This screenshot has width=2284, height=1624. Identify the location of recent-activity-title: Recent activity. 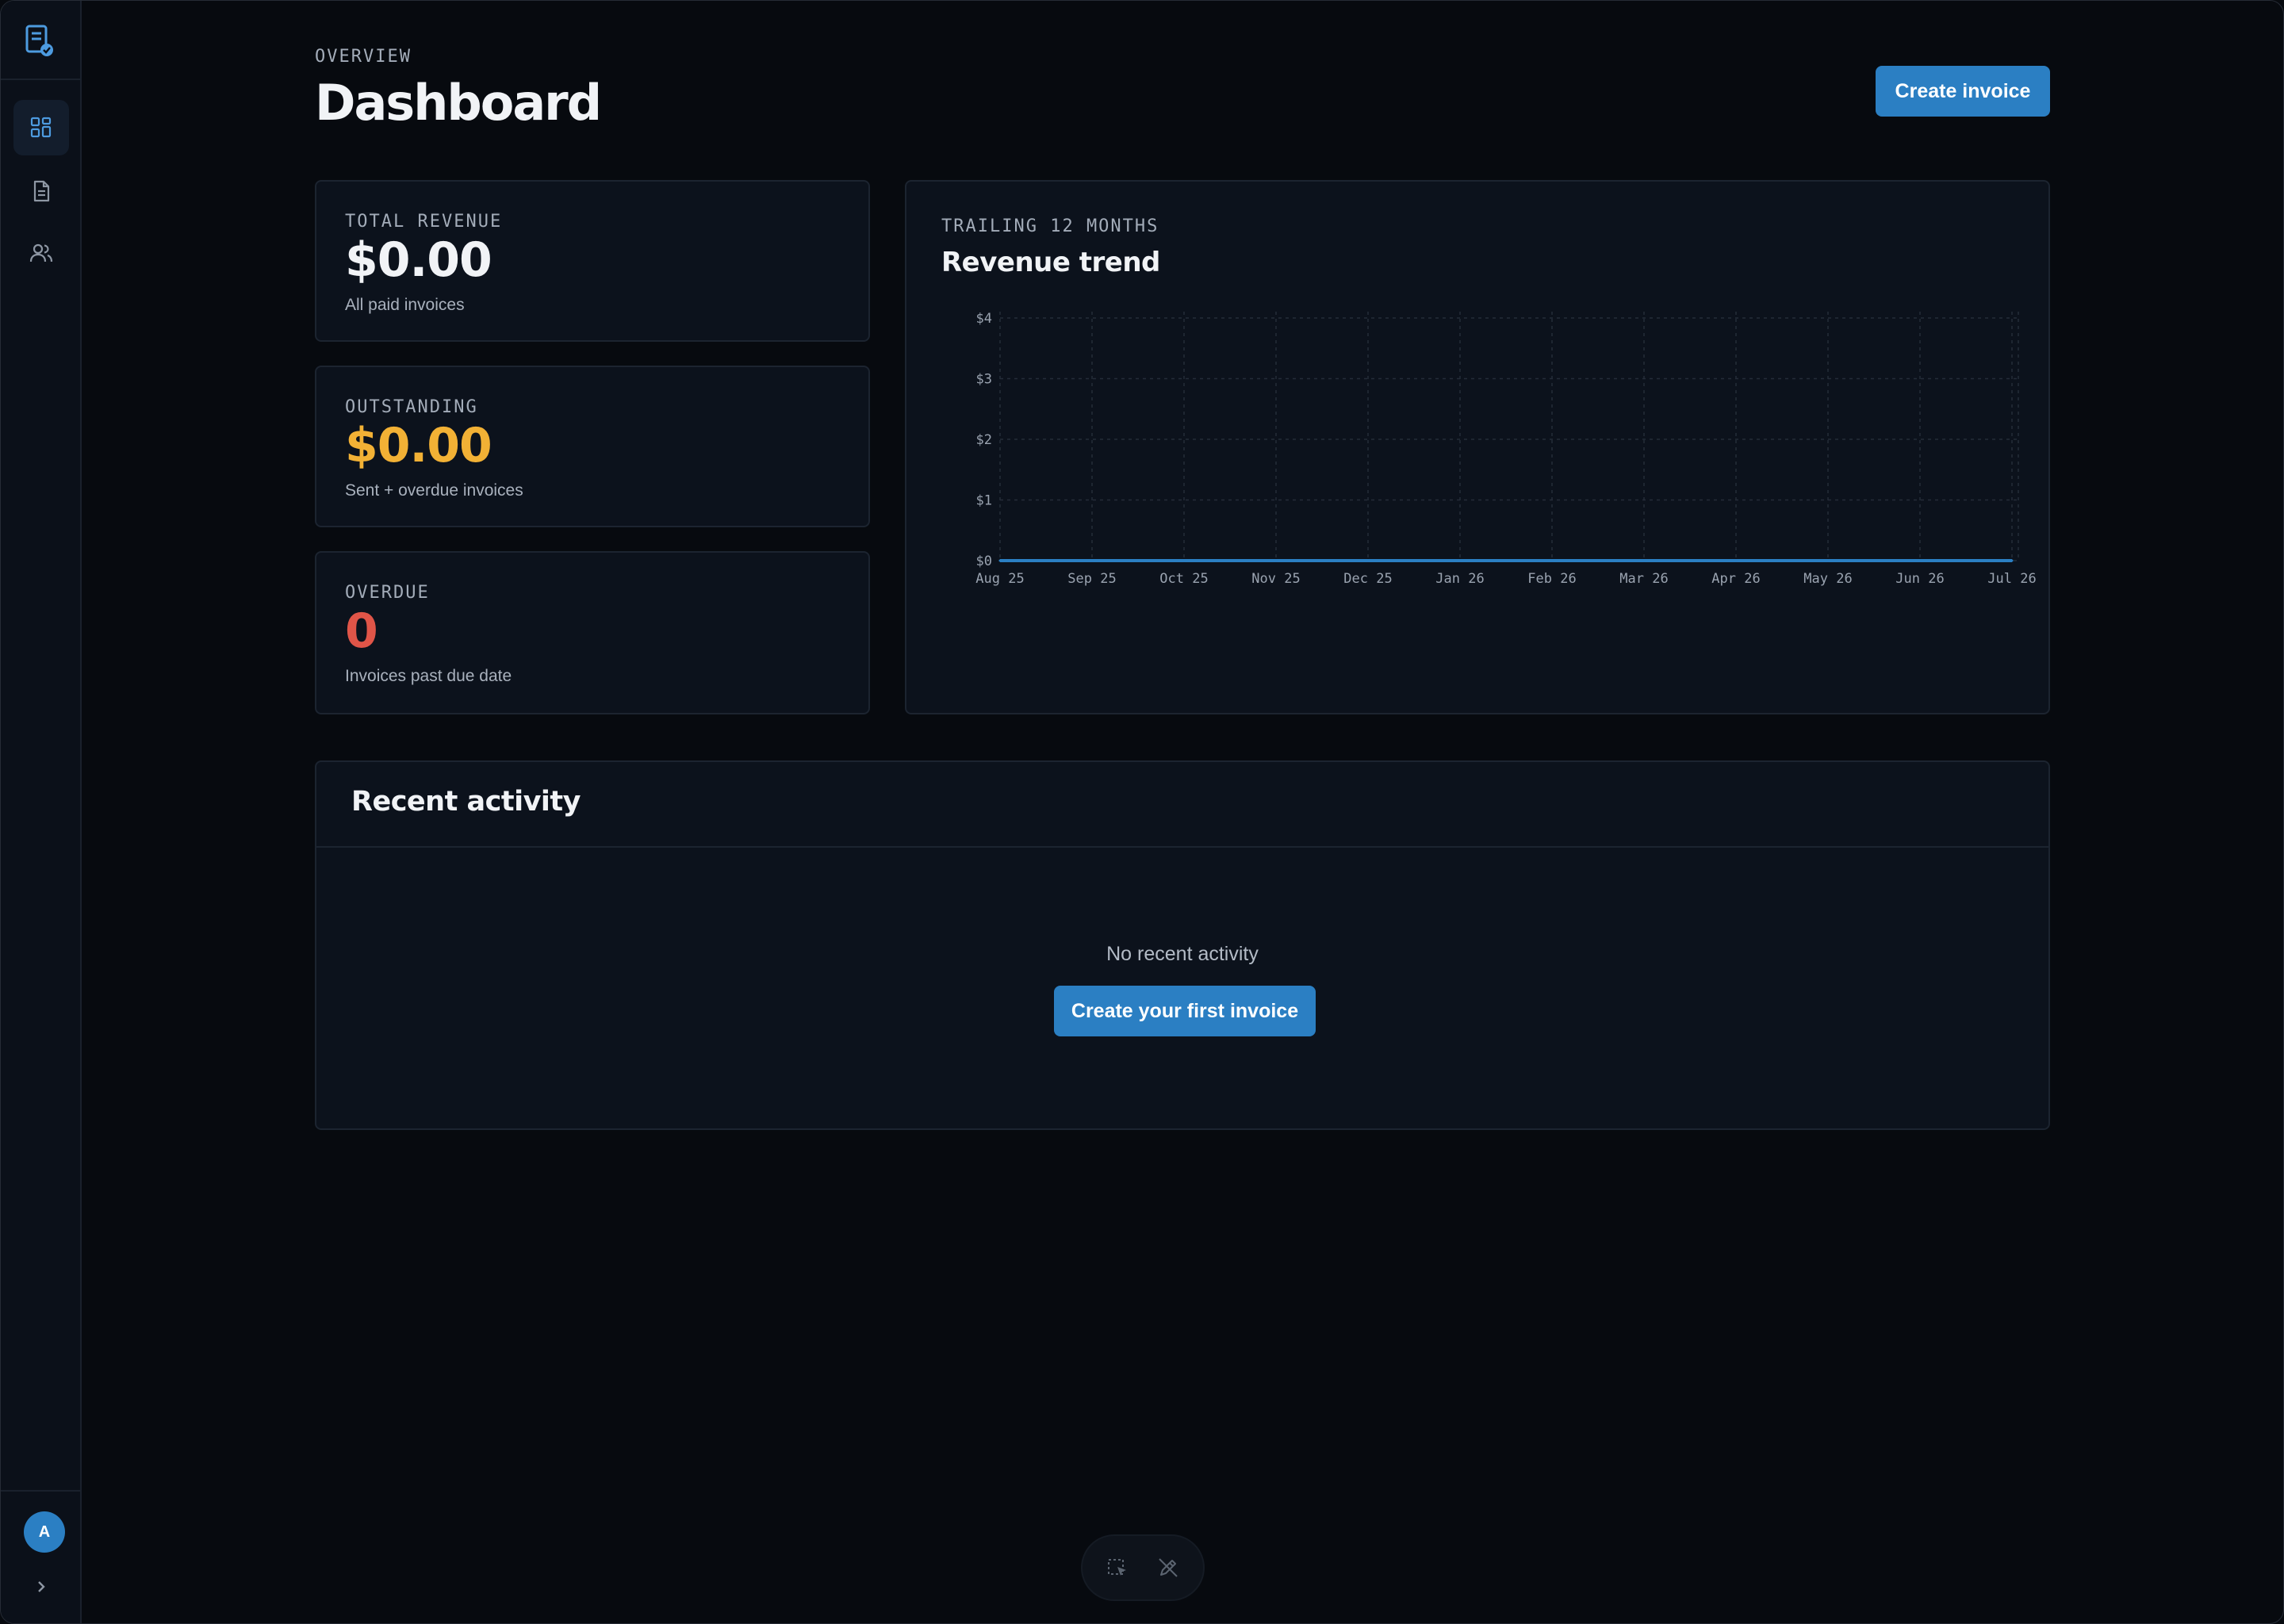
(466, 802).